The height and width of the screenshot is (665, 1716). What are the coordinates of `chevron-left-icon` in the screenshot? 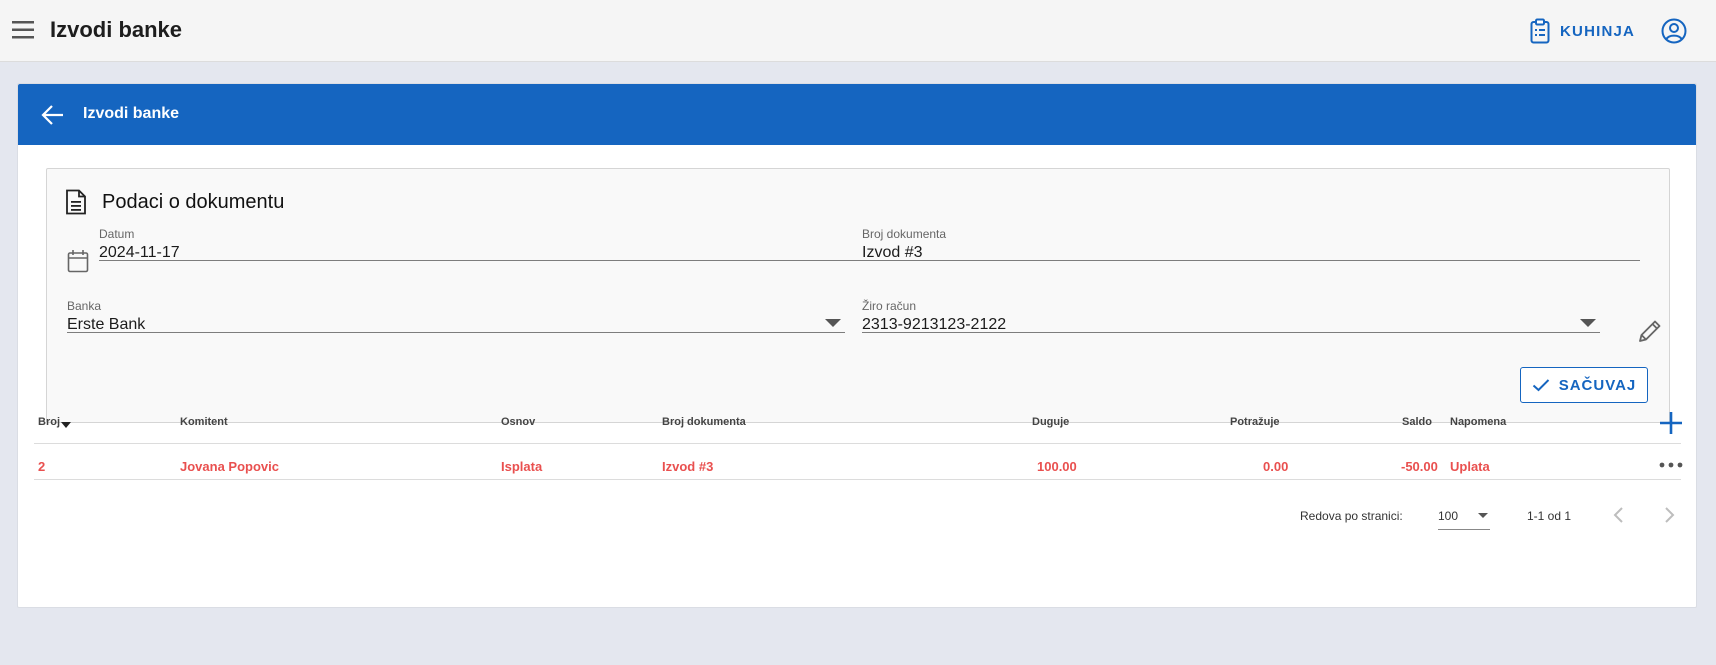 It's located at (1619, 515).